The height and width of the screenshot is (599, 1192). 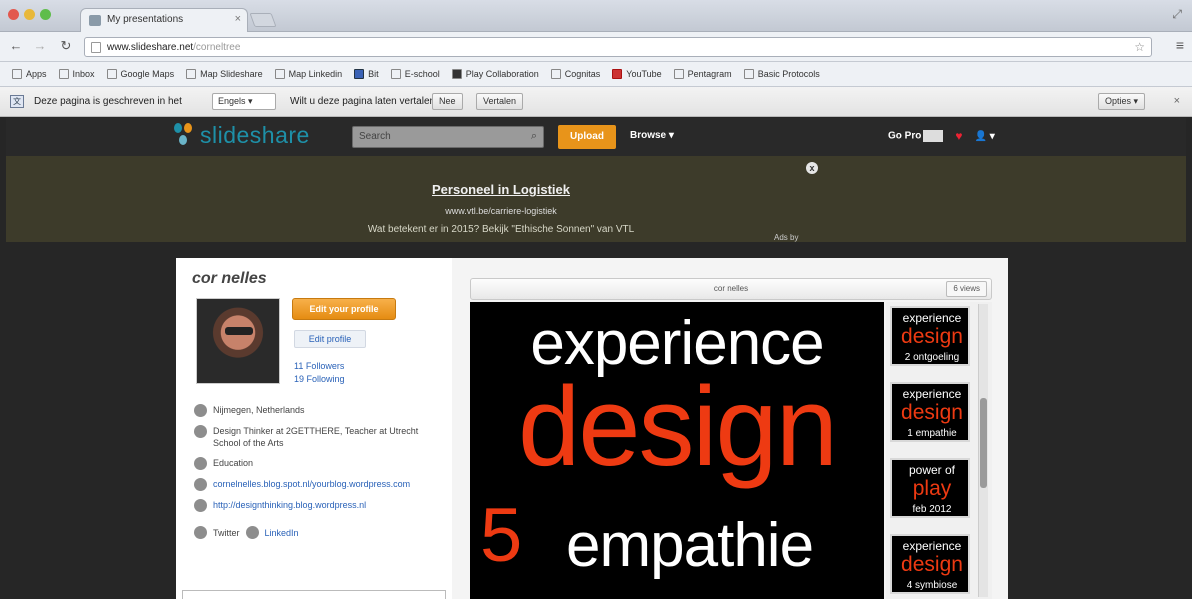 I want to click on new-tab-button, so click(x=263, y=20).